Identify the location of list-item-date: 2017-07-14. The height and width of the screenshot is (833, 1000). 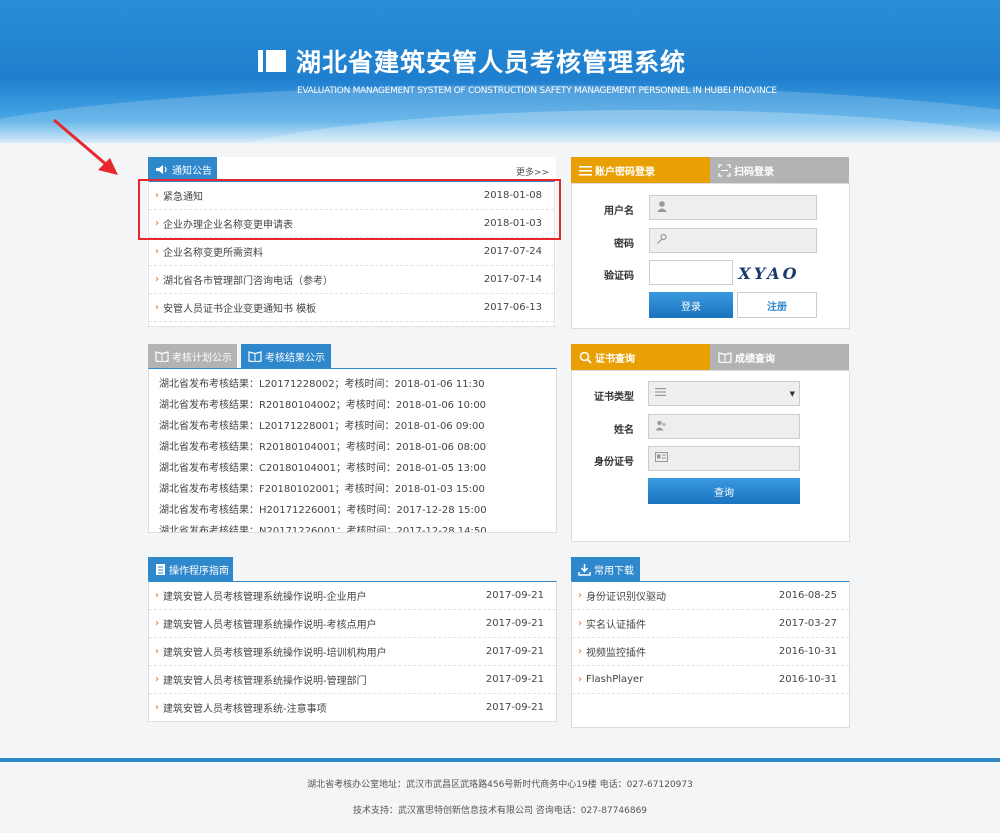
(512, 279).